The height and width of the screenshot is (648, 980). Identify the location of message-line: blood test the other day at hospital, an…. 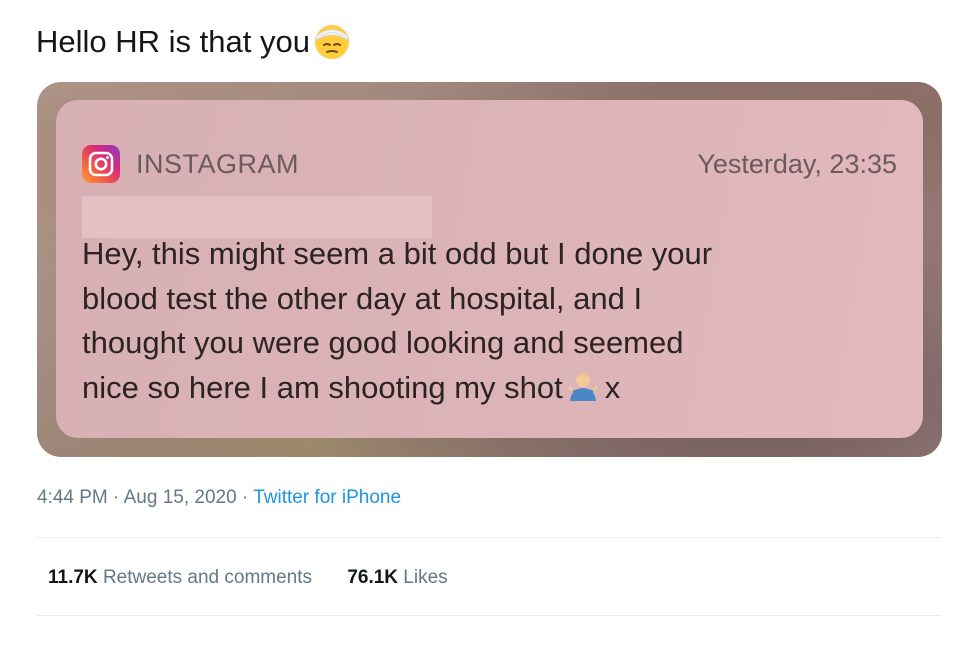
(362, 298).